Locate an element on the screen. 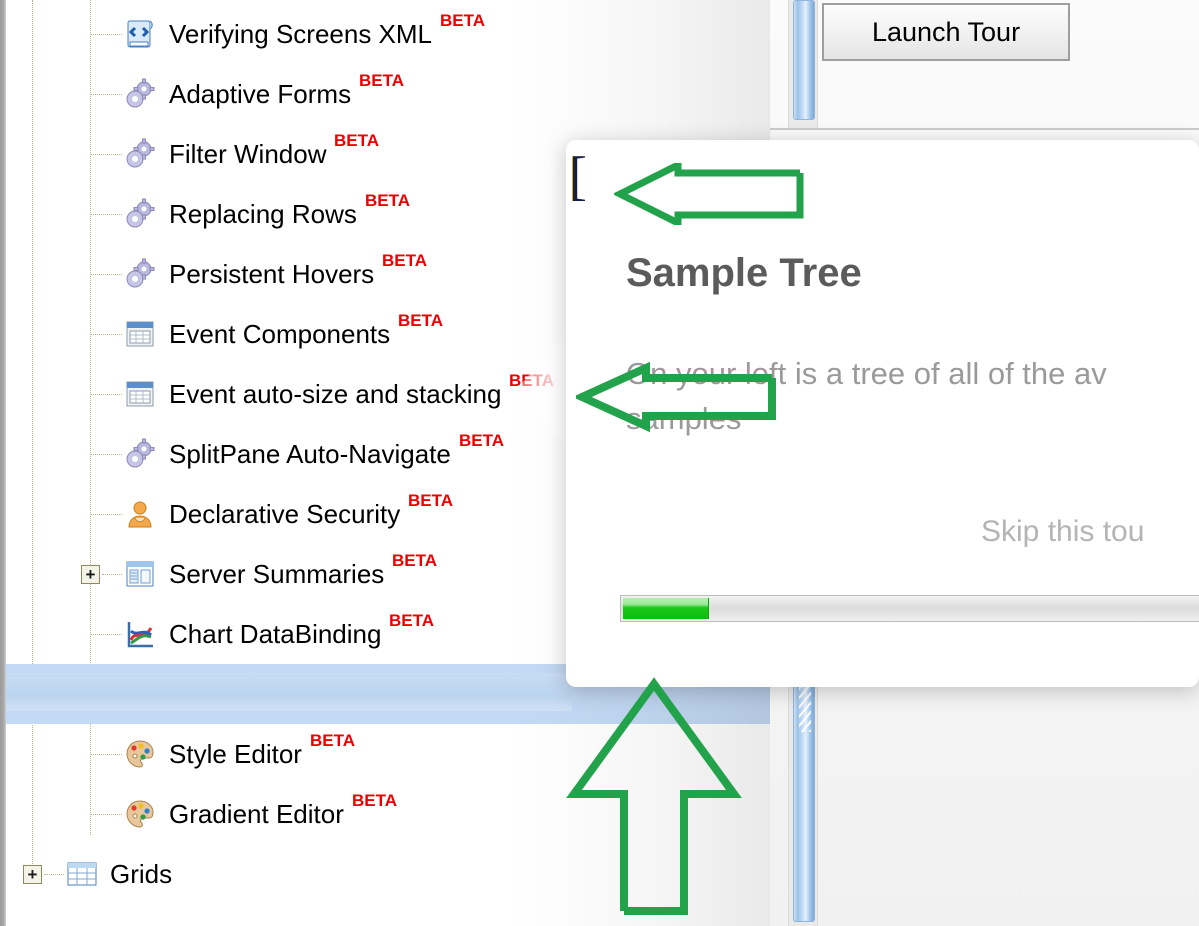 This screenshot has width=1199, height=926. grid-icon is located at coordinates (82, 874).